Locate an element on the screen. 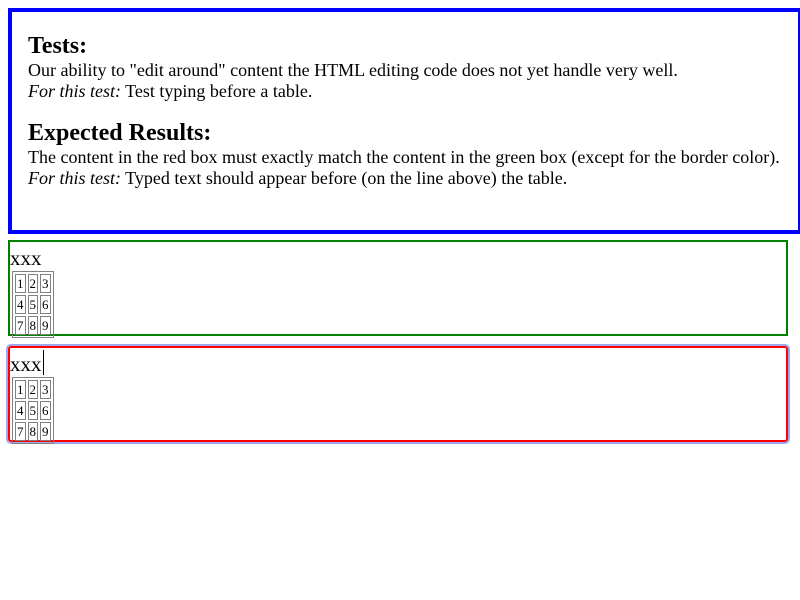  tests-detail: Test typing before a table. is located at coordinates (217, 91).